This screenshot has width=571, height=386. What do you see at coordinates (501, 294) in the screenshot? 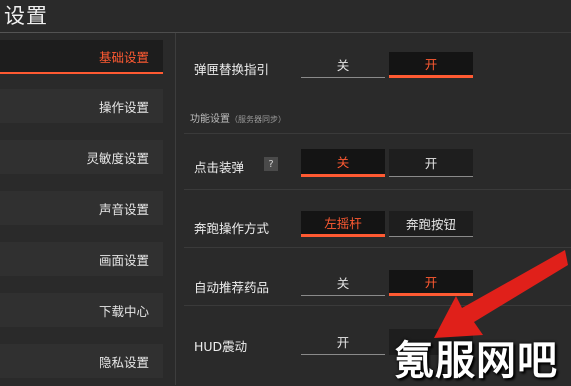
I see `arrow-shape` at bounding box center [501, 294].